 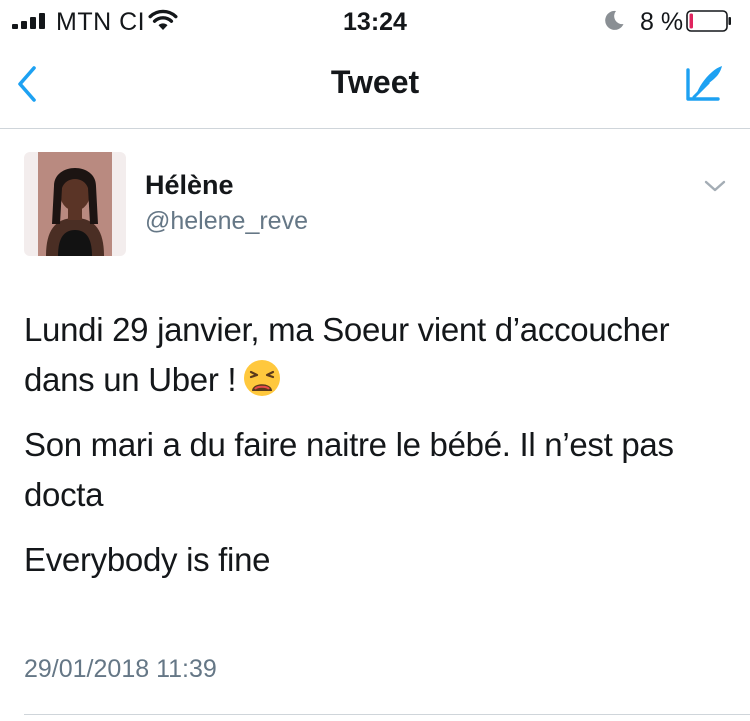 I want to click on divider, so click(x=387, y=714).